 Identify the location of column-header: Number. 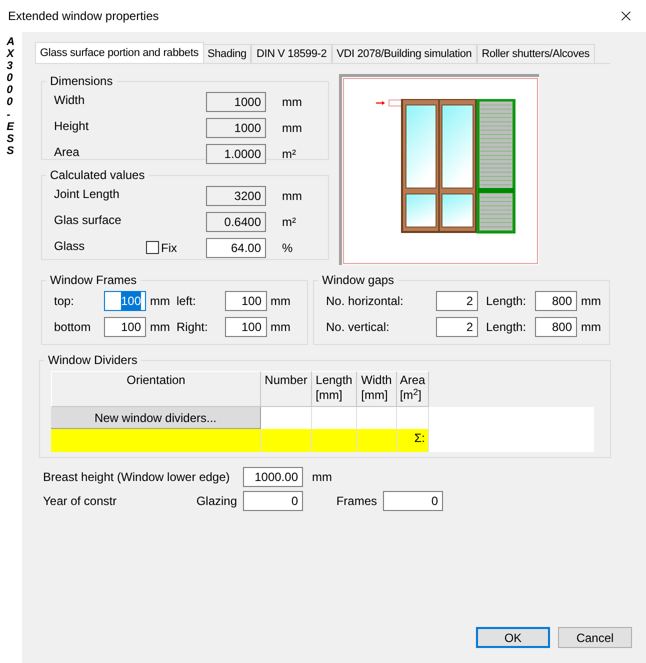
(286, 389).